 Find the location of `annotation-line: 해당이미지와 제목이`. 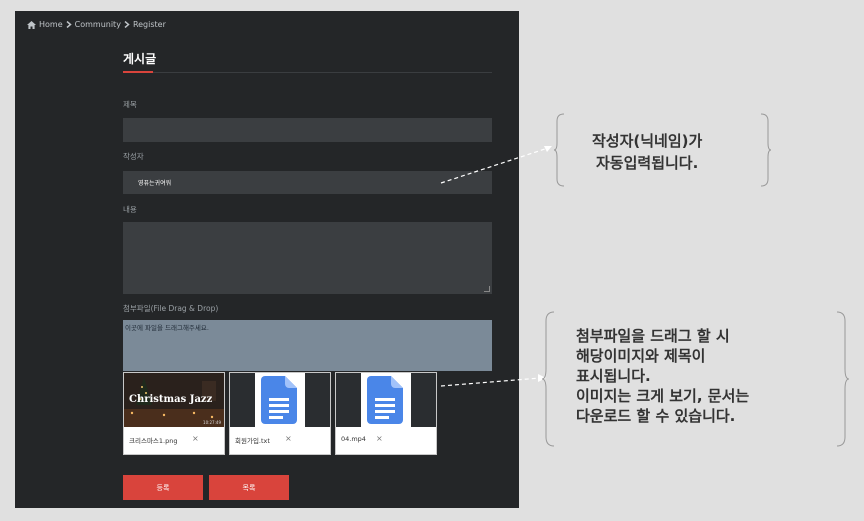

annotation-line: 해당이미지와 제목이 is located at coordinates (641, 356).